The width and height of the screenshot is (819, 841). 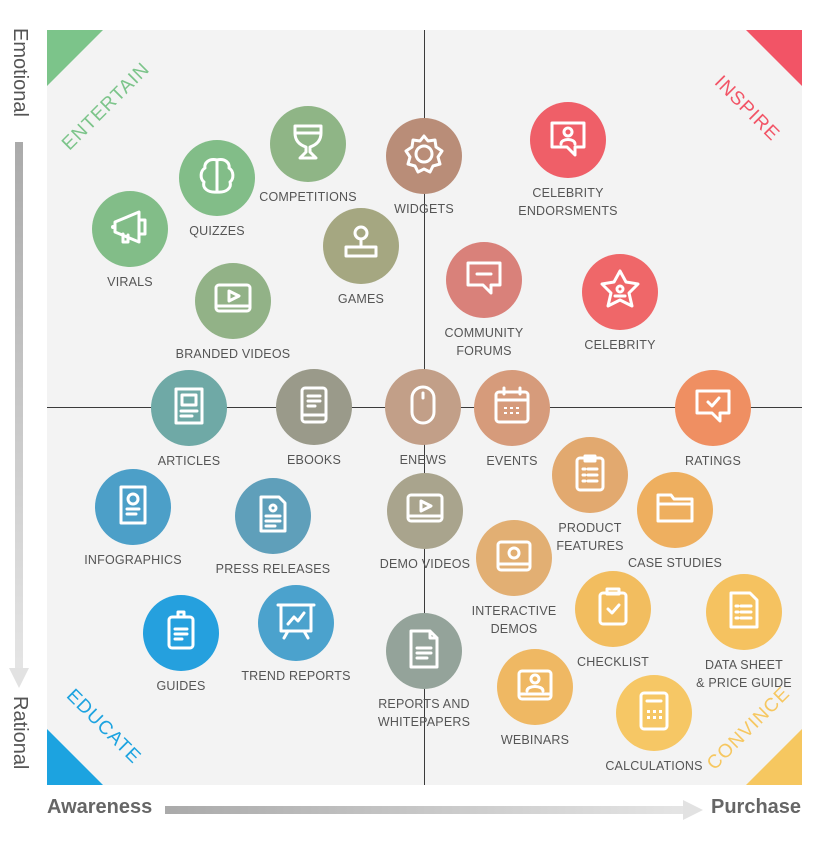 What do you see at coordinates (675, 563) in the screenshot?
I see `case-studies-label: CASE STUDIES` at bounding box center [675, 563].